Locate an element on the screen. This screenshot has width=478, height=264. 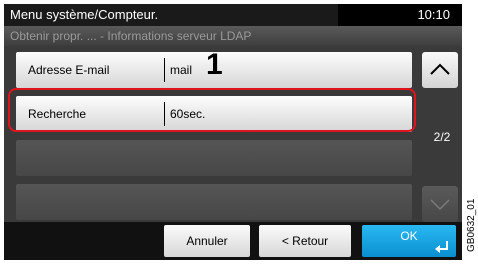
highlight-frame is located at coordinates (212, 110).